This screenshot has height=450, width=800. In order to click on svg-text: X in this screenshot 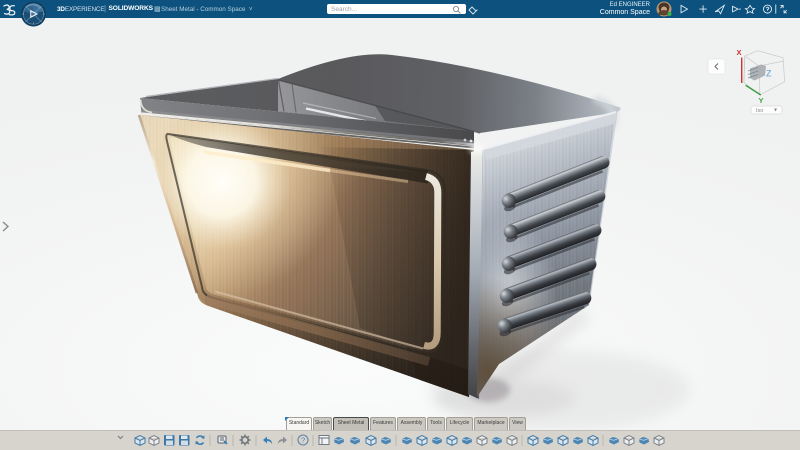, I will do `click(739, 52)`.